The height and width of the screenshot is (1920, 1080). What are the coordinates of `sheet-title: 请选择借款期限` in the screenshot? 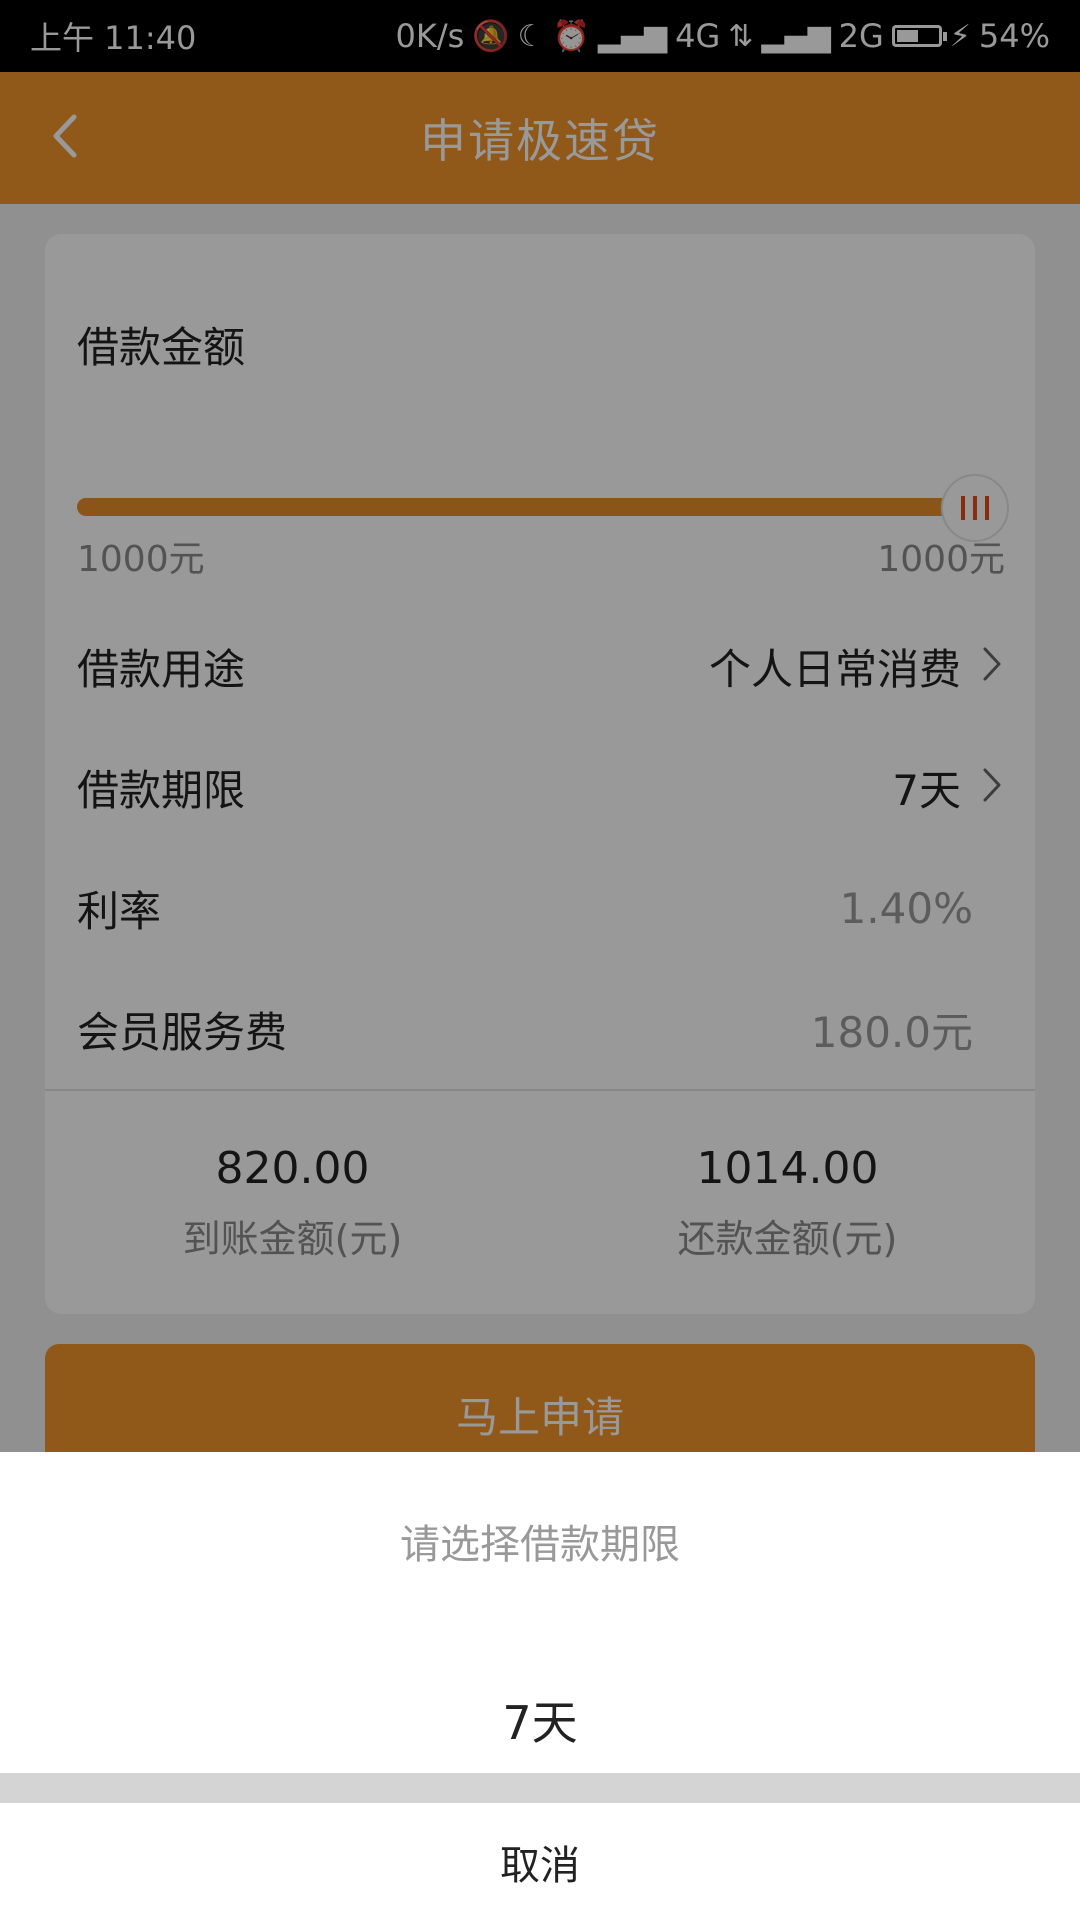 It's located at (540, 1545).